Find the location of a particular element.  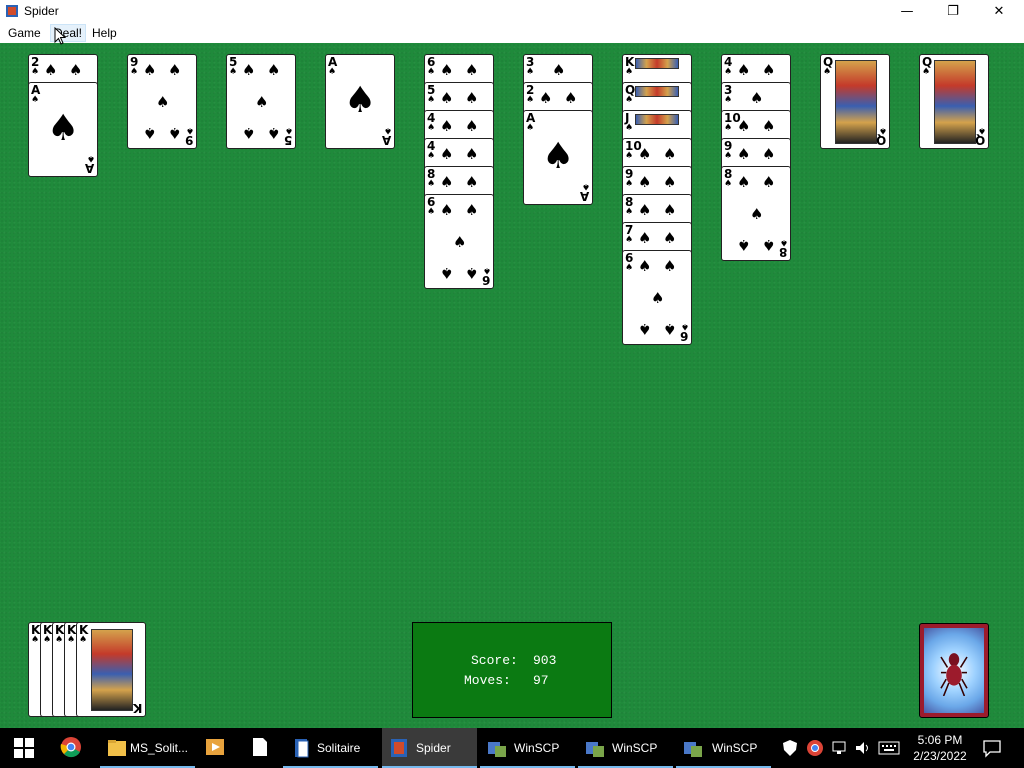

close-button: ✕ is located at coordinates (999, 11).